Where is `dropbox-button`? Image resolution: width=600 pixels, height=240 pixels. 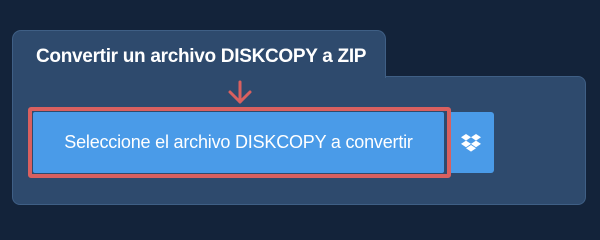
dropbox-button is located at coordinates (471, 142).